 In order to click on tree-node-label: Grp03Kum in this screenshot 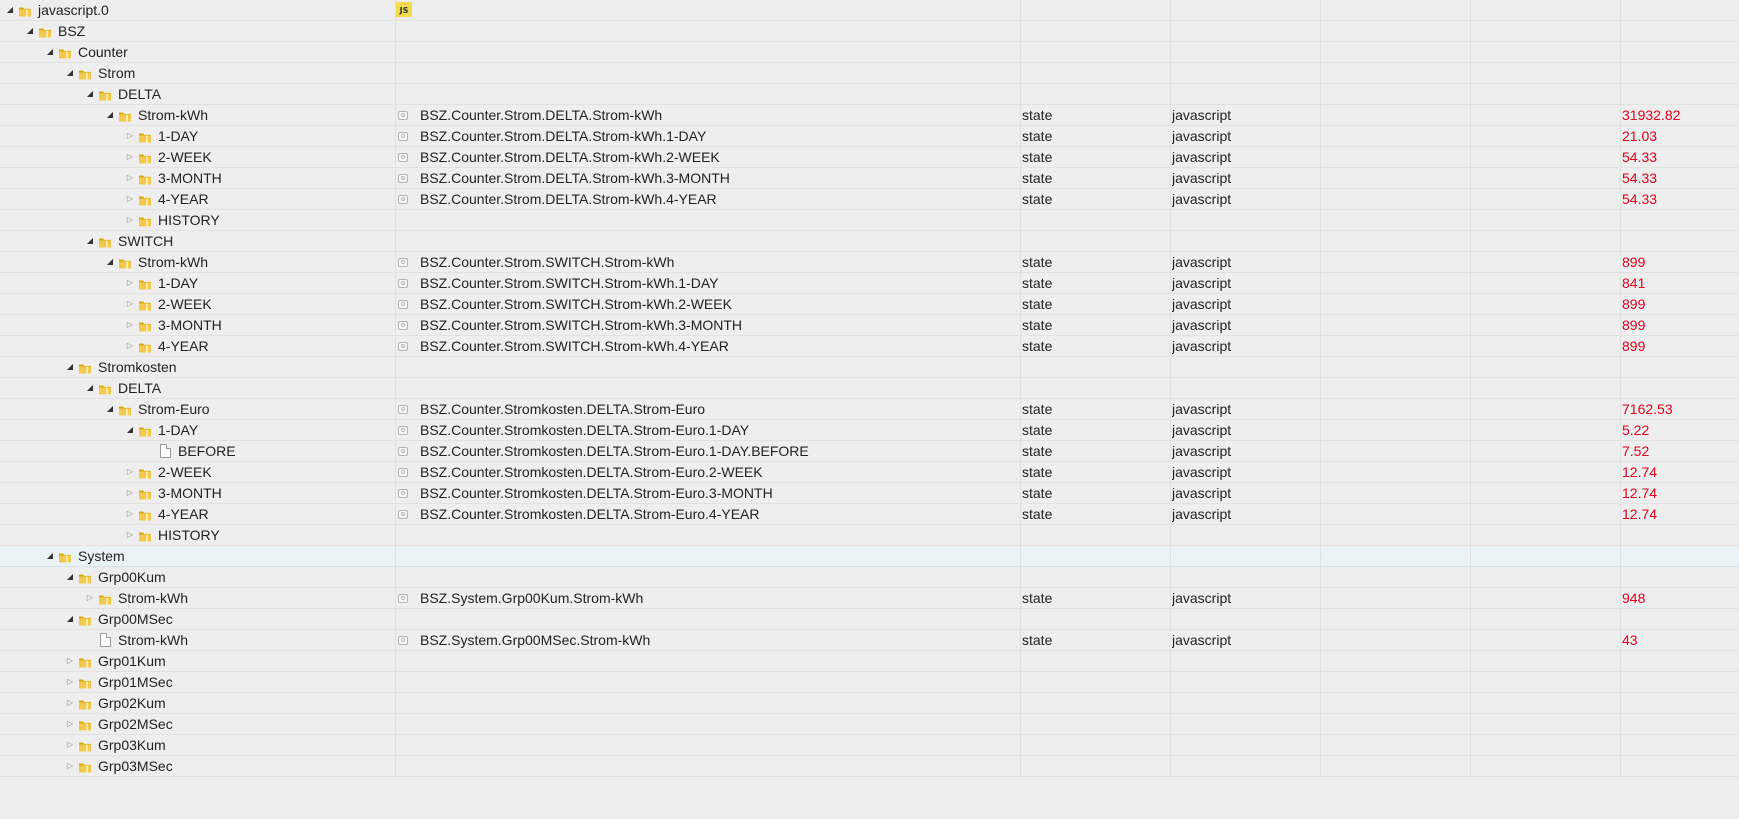, I will do `click(132, 745)`.